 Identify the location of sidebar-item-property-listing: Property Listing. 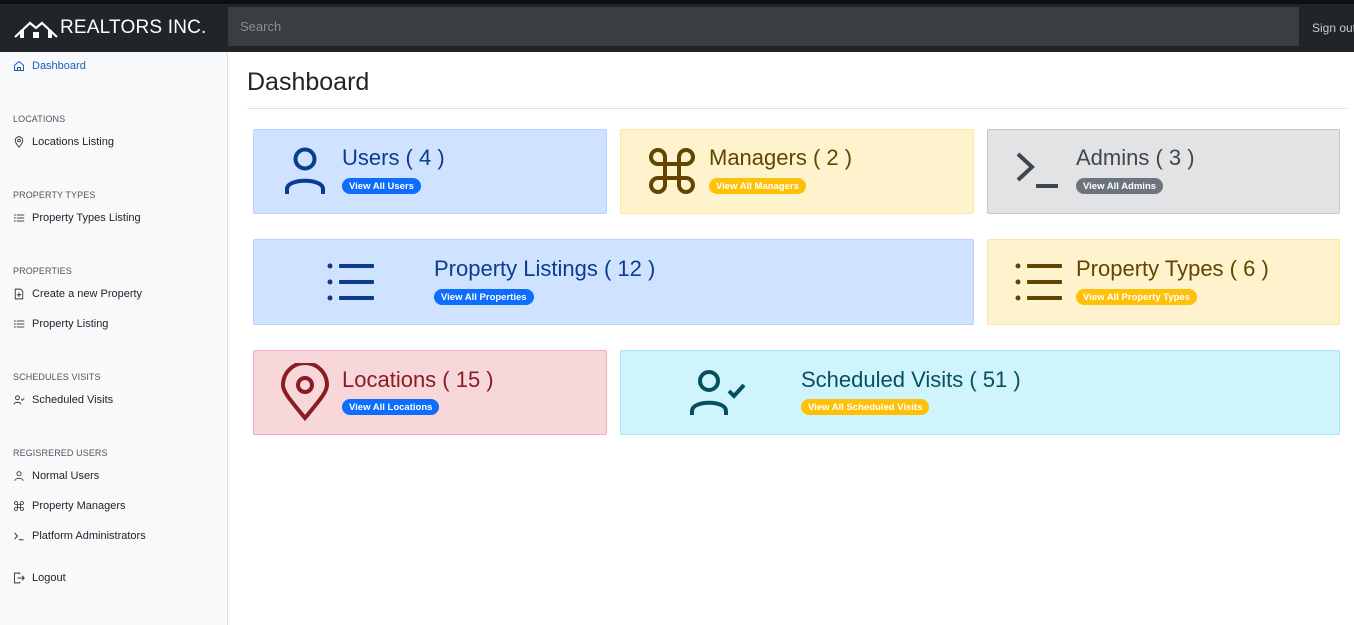
(60, 324).